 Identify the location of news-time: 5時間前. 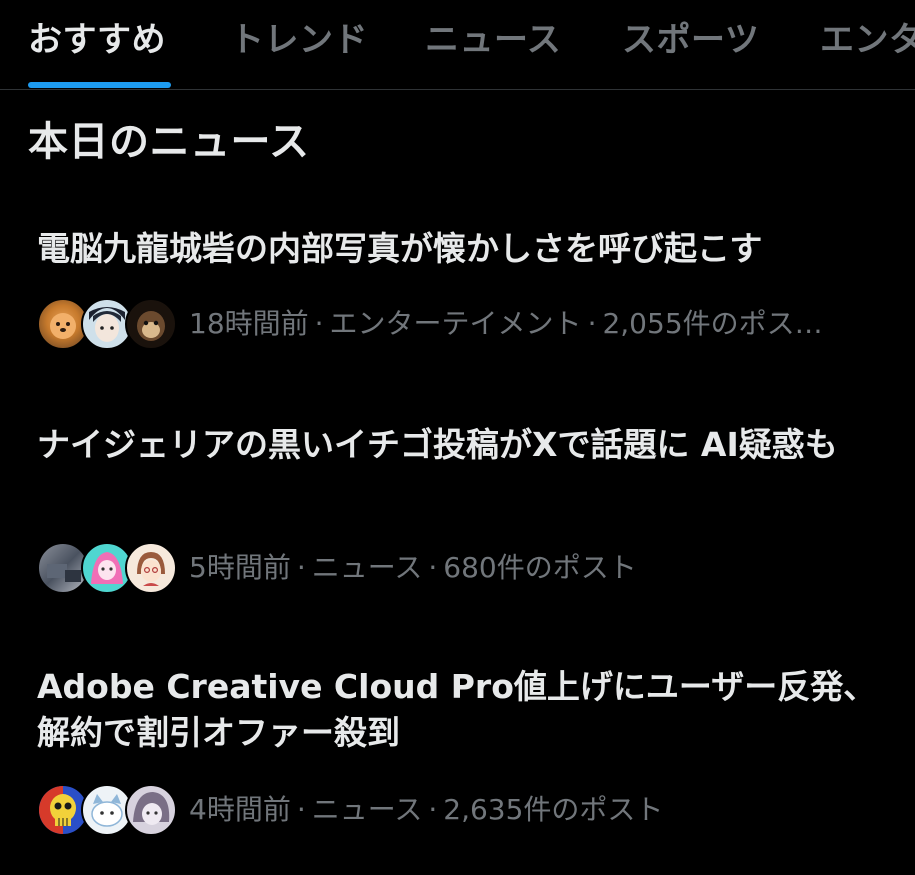
(240, 567).